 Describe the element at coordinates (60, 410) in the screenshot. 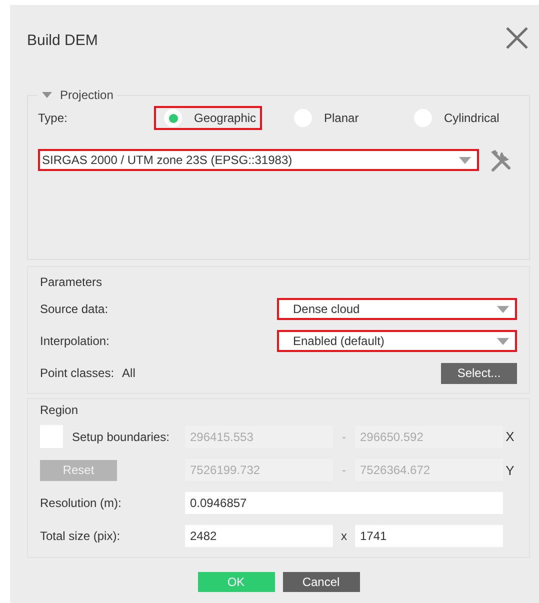

I see `section-title: Region` at that location.